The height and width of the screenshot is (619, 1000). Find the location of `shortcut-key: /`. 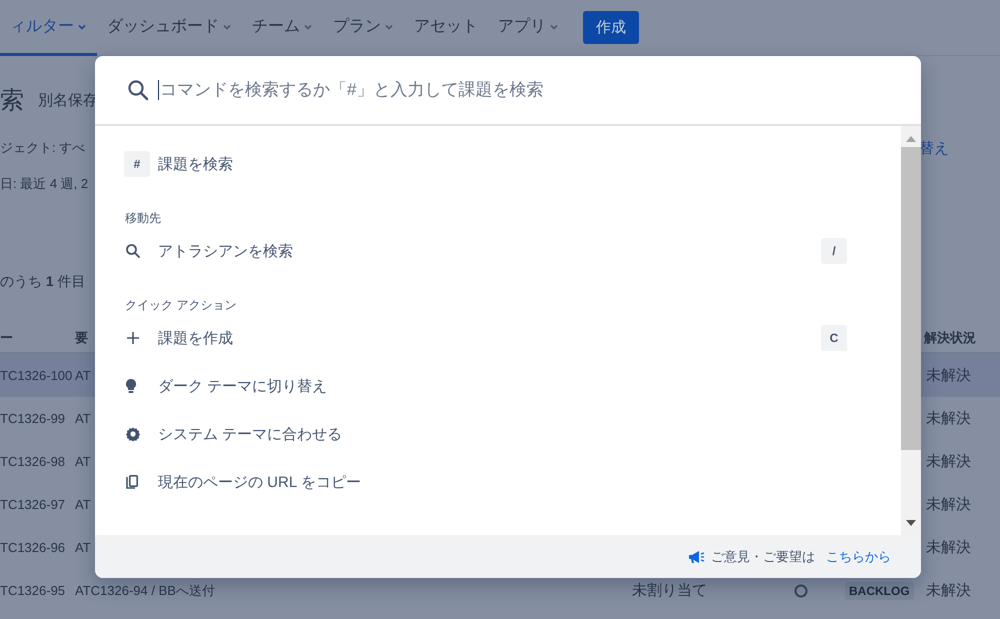

shortcut-key: / is located at coordinates (834, 251).